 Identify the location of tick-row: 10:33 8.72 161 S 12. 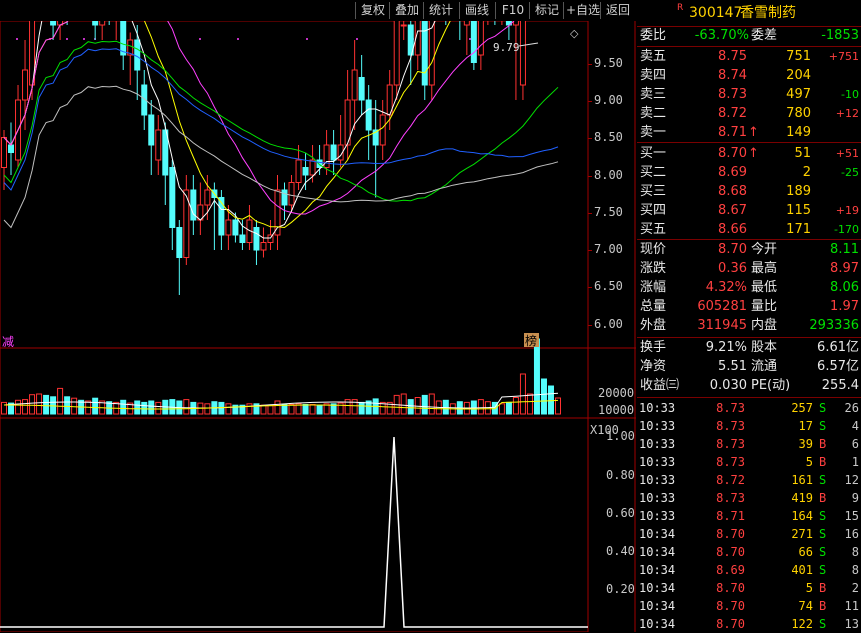
(749, 480).